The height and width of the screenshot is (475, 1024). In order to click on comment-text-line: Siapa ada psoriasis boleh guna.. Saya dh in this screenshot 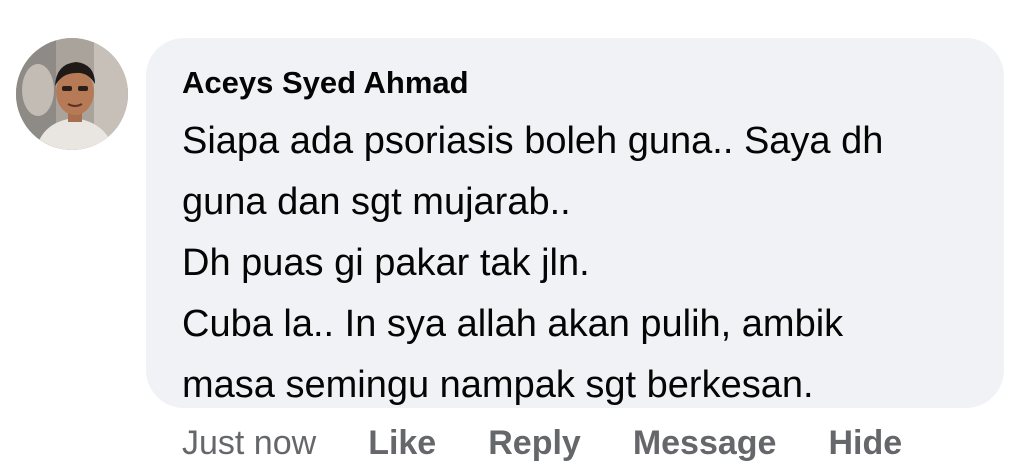, I will do `click(533, 141)`.